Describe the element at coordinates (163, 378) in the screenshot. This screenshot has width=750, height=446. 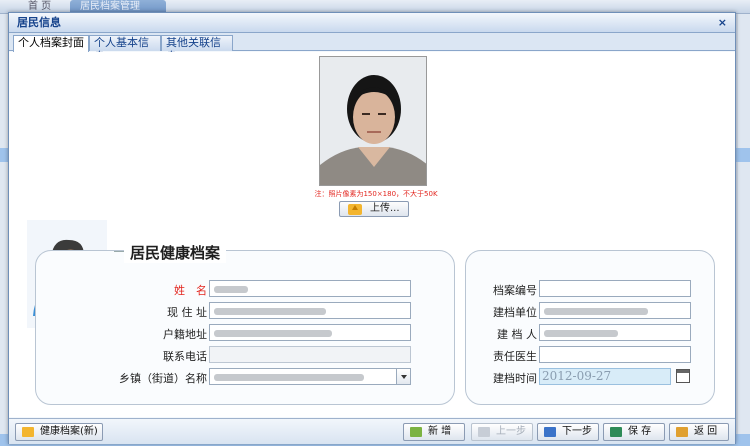
I see `town-label: 乡镇（街道）名称` at that location.